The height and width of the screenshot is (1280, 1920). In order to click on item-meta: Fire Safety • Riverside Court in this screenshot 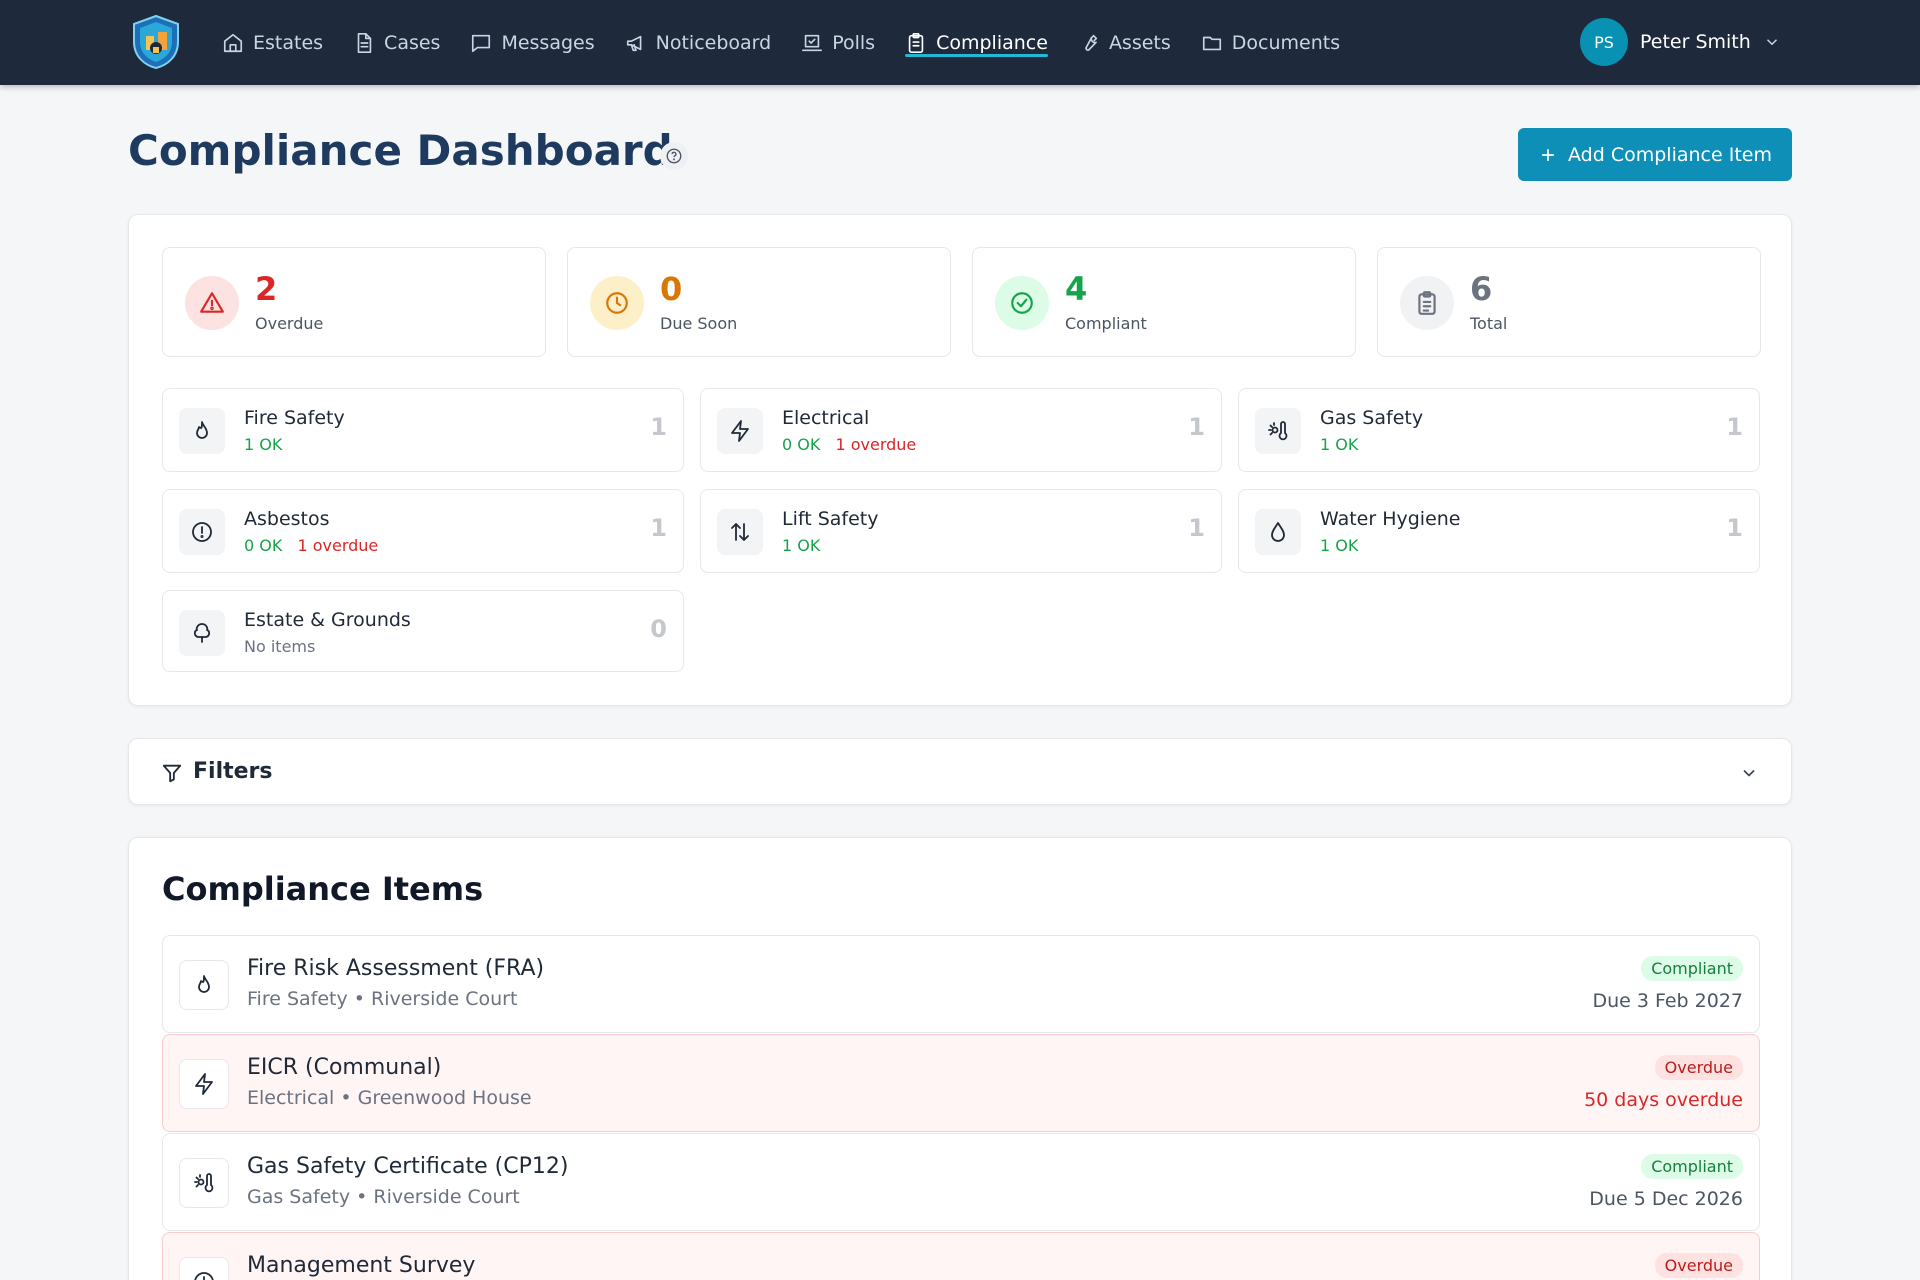, I will do `click(382, 999)`.